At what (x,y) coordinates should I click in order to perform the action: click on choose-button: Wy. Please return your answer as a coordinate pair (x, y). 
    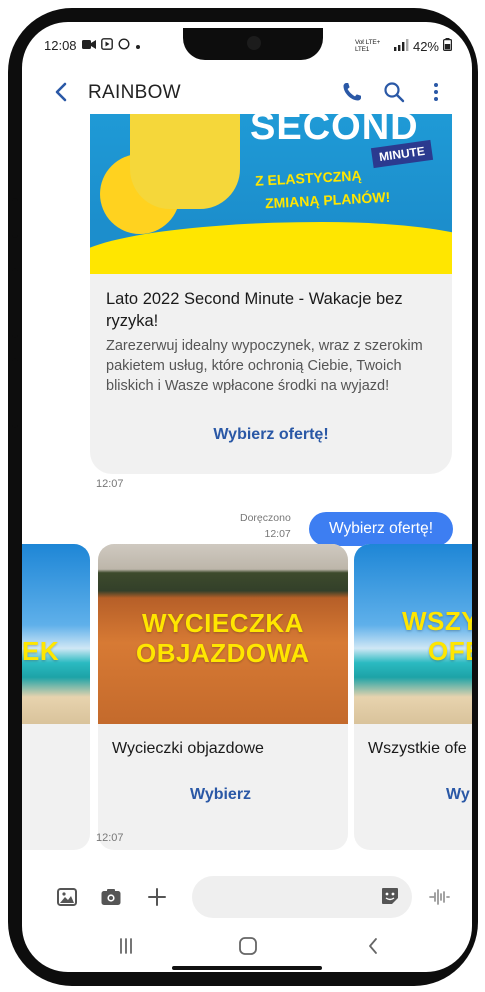
    Looking at the image, I should click on (458, 795).